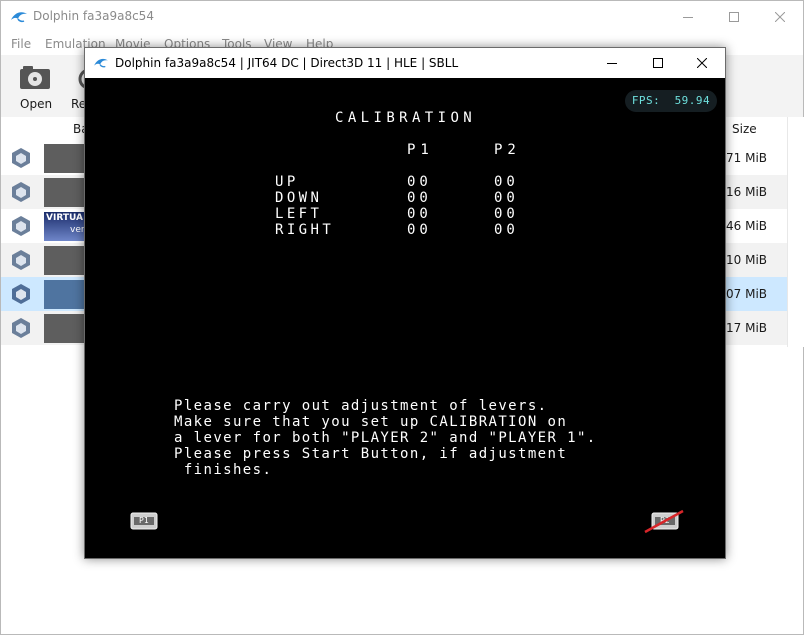 This screenshot has width=804, height=635. I want to click on open-disc-icon, so click(35, 77).